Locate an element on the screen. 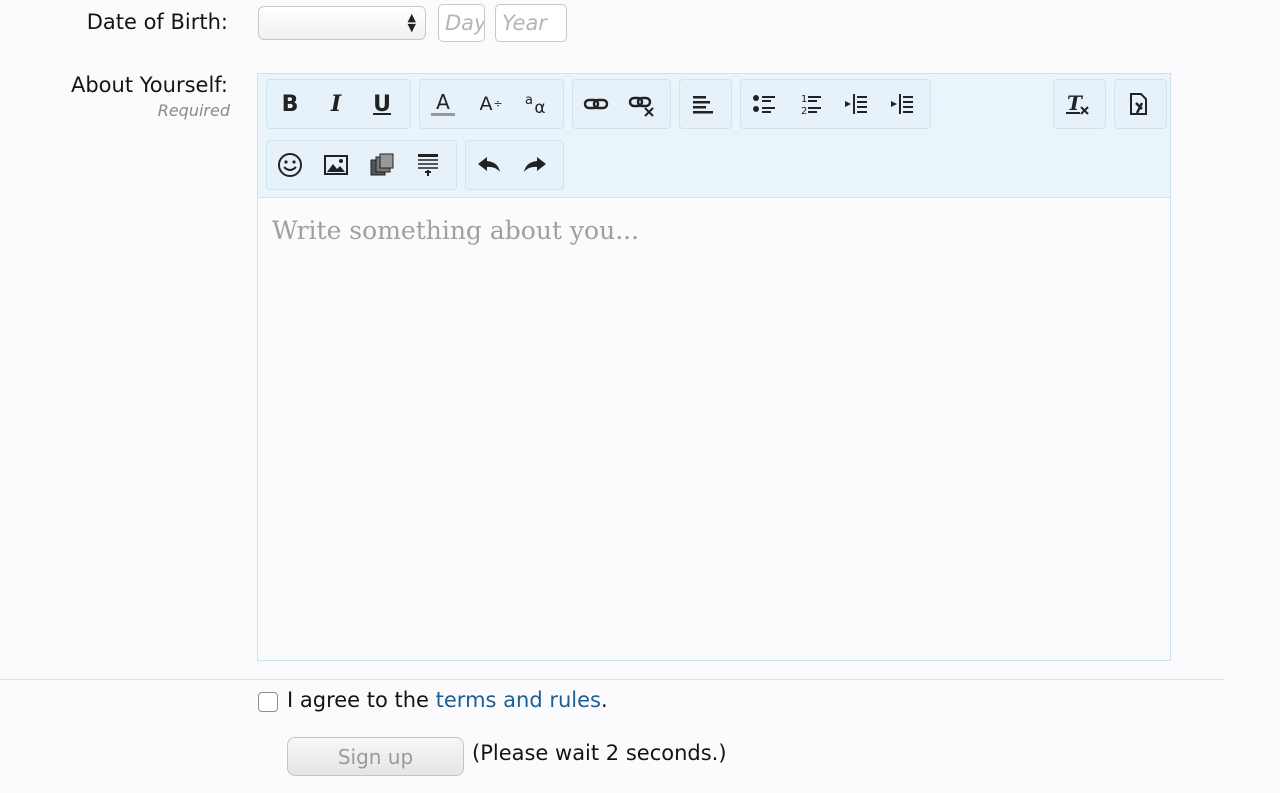  redo-icon is located at coordinates (535, 165).